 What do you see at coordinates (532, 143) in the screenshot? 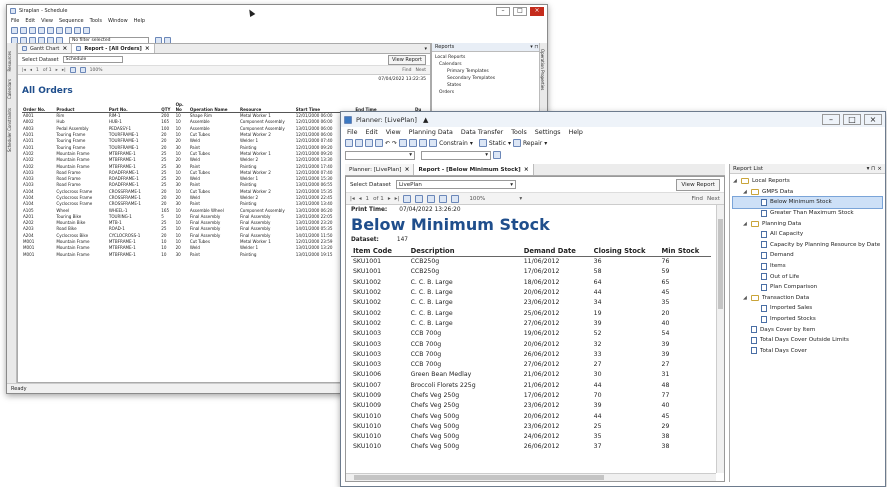
I see `repair-button: Repair` at bounding box center [532, 143].